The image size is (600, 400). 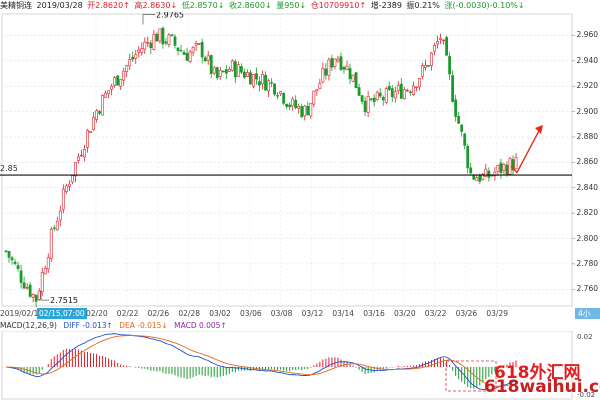 What do you see at coordinates (170, 15) in the screenshot?
I see `high-marker-label: 2.9765` at bounding box center [170, 15].